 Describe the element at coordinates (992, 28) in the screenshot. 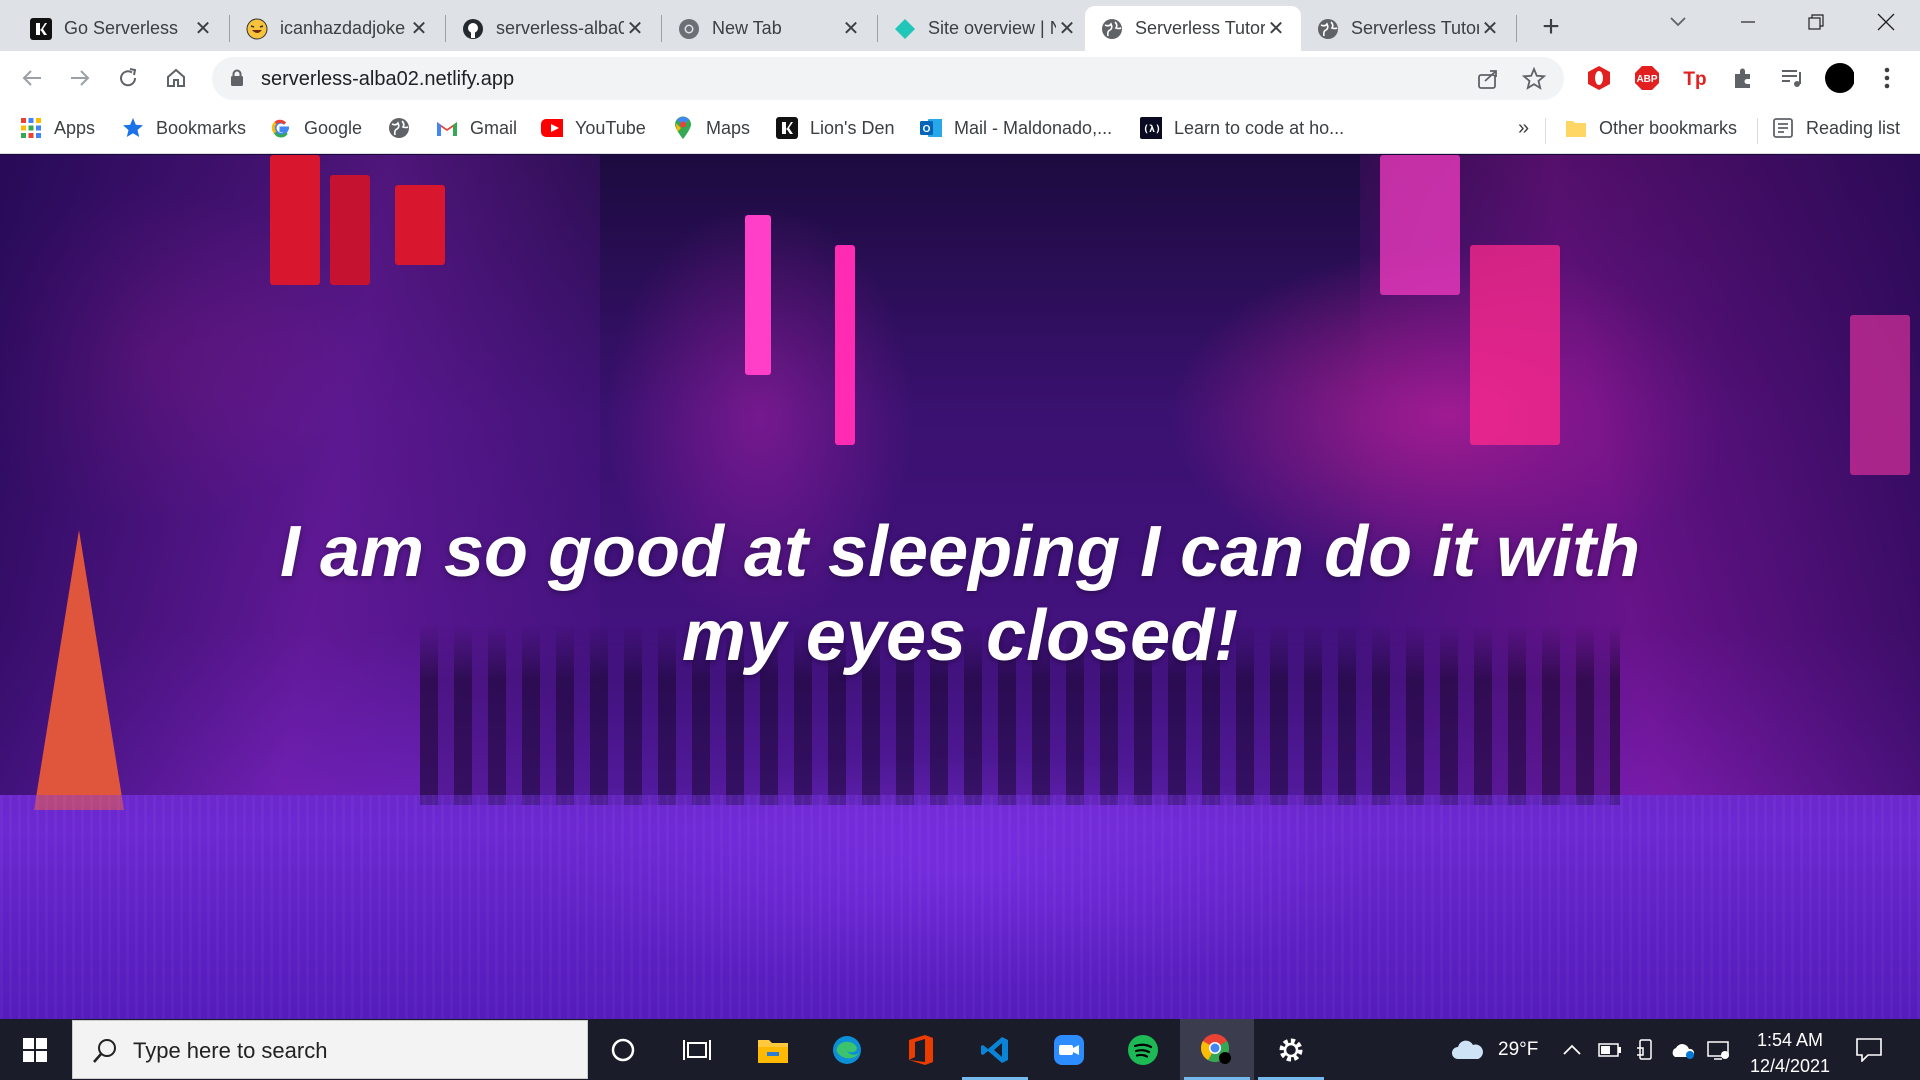

I see `tab-title: Site overview | Netlify` at that location.